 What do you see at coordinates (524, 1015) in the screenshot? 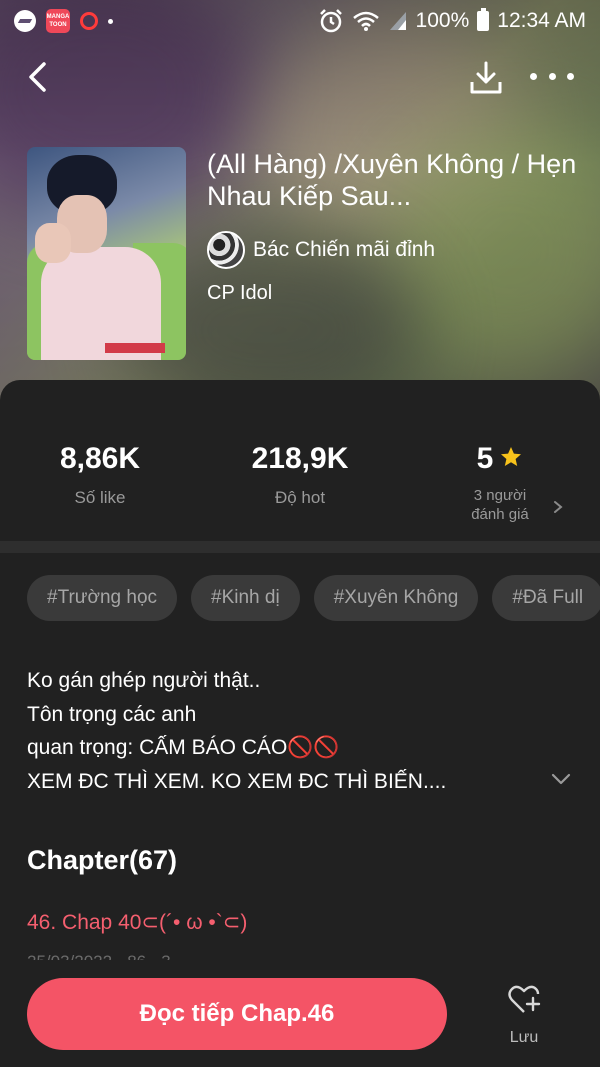
I see `save-button: Lưu` at bounding box center [524, 1015].